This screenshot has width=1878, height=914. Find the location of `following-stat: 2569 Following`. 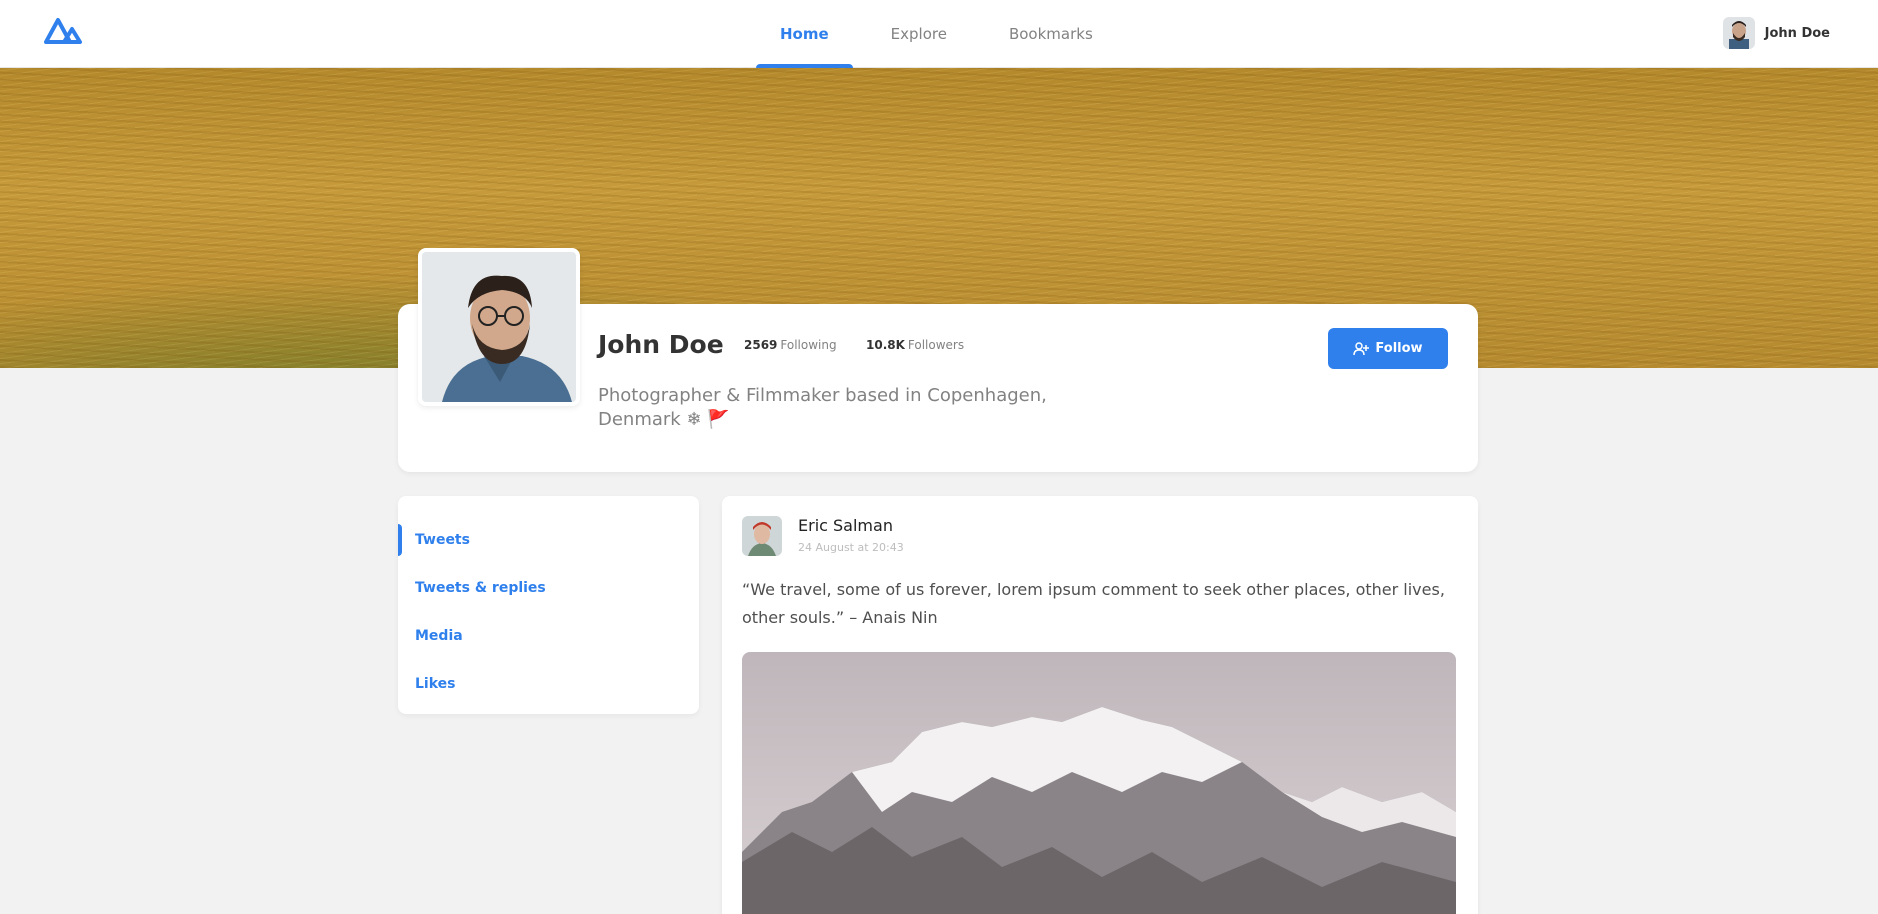

following-stat: 2569 Following is located at coordinates (790, 345).